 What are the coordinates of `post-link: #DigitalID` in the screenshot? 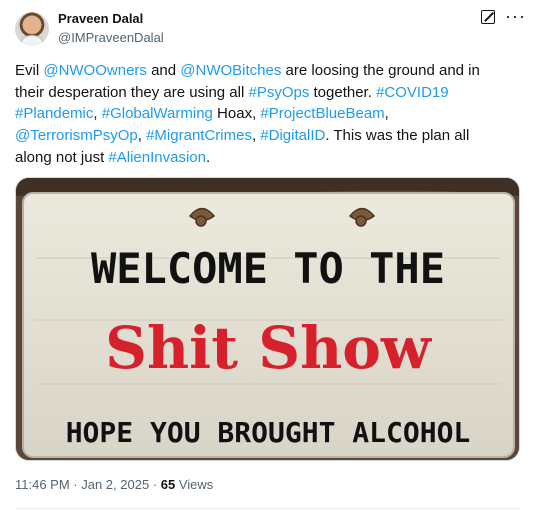 It's located at (292, 135).